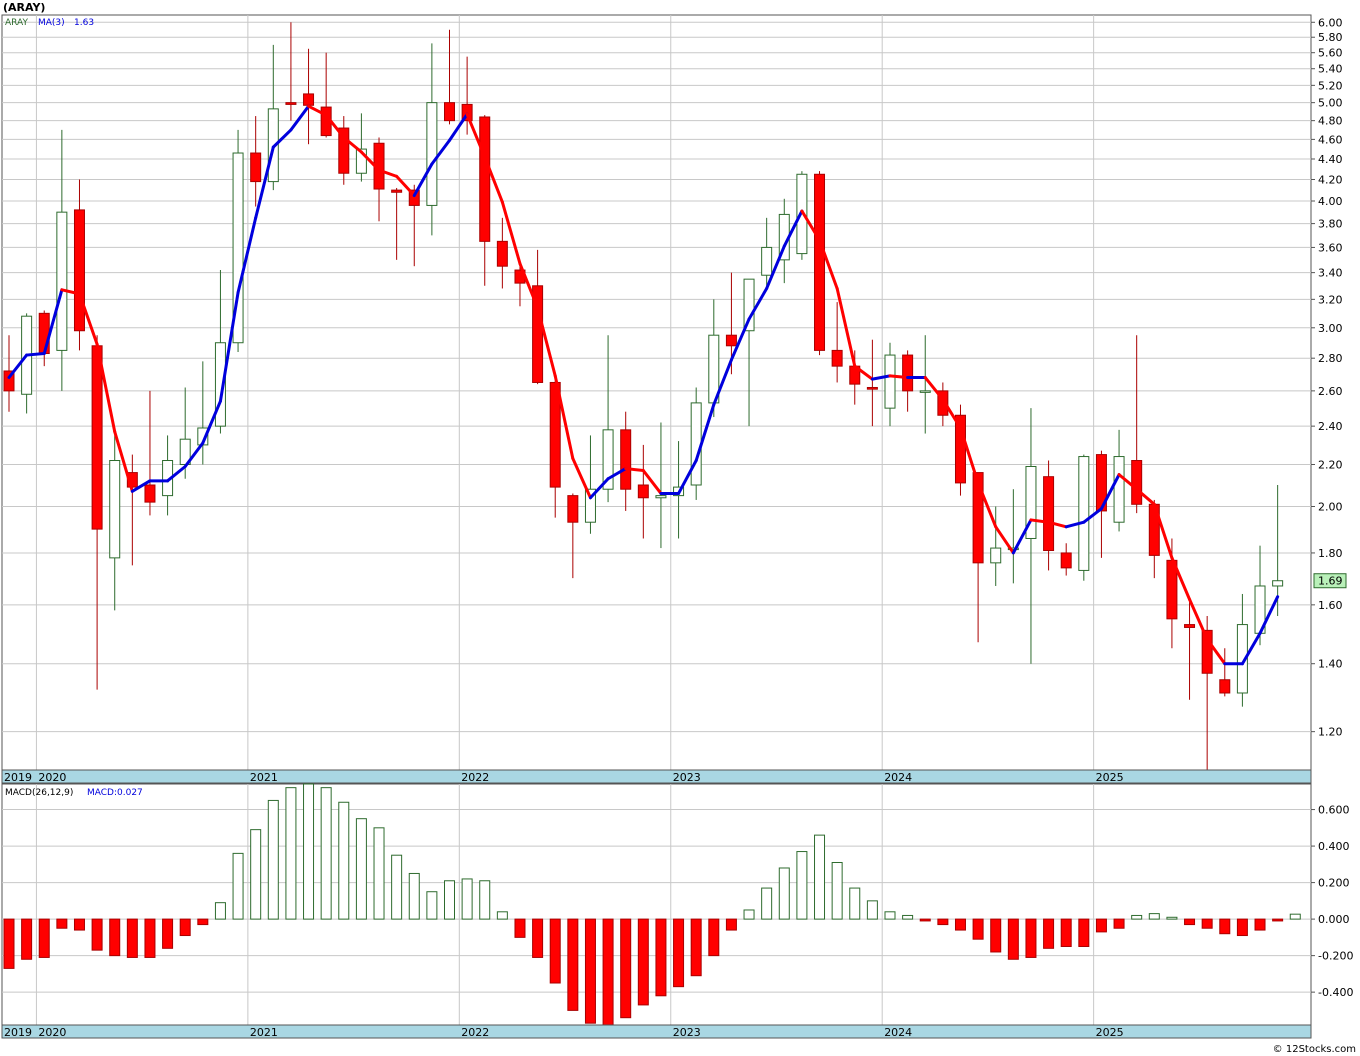 The width and height of the screenshot is (1360, 1056). Describe the element at coordinates (475, 1032) in the screenshot. I see `macd-year-label: 2022` at that location.